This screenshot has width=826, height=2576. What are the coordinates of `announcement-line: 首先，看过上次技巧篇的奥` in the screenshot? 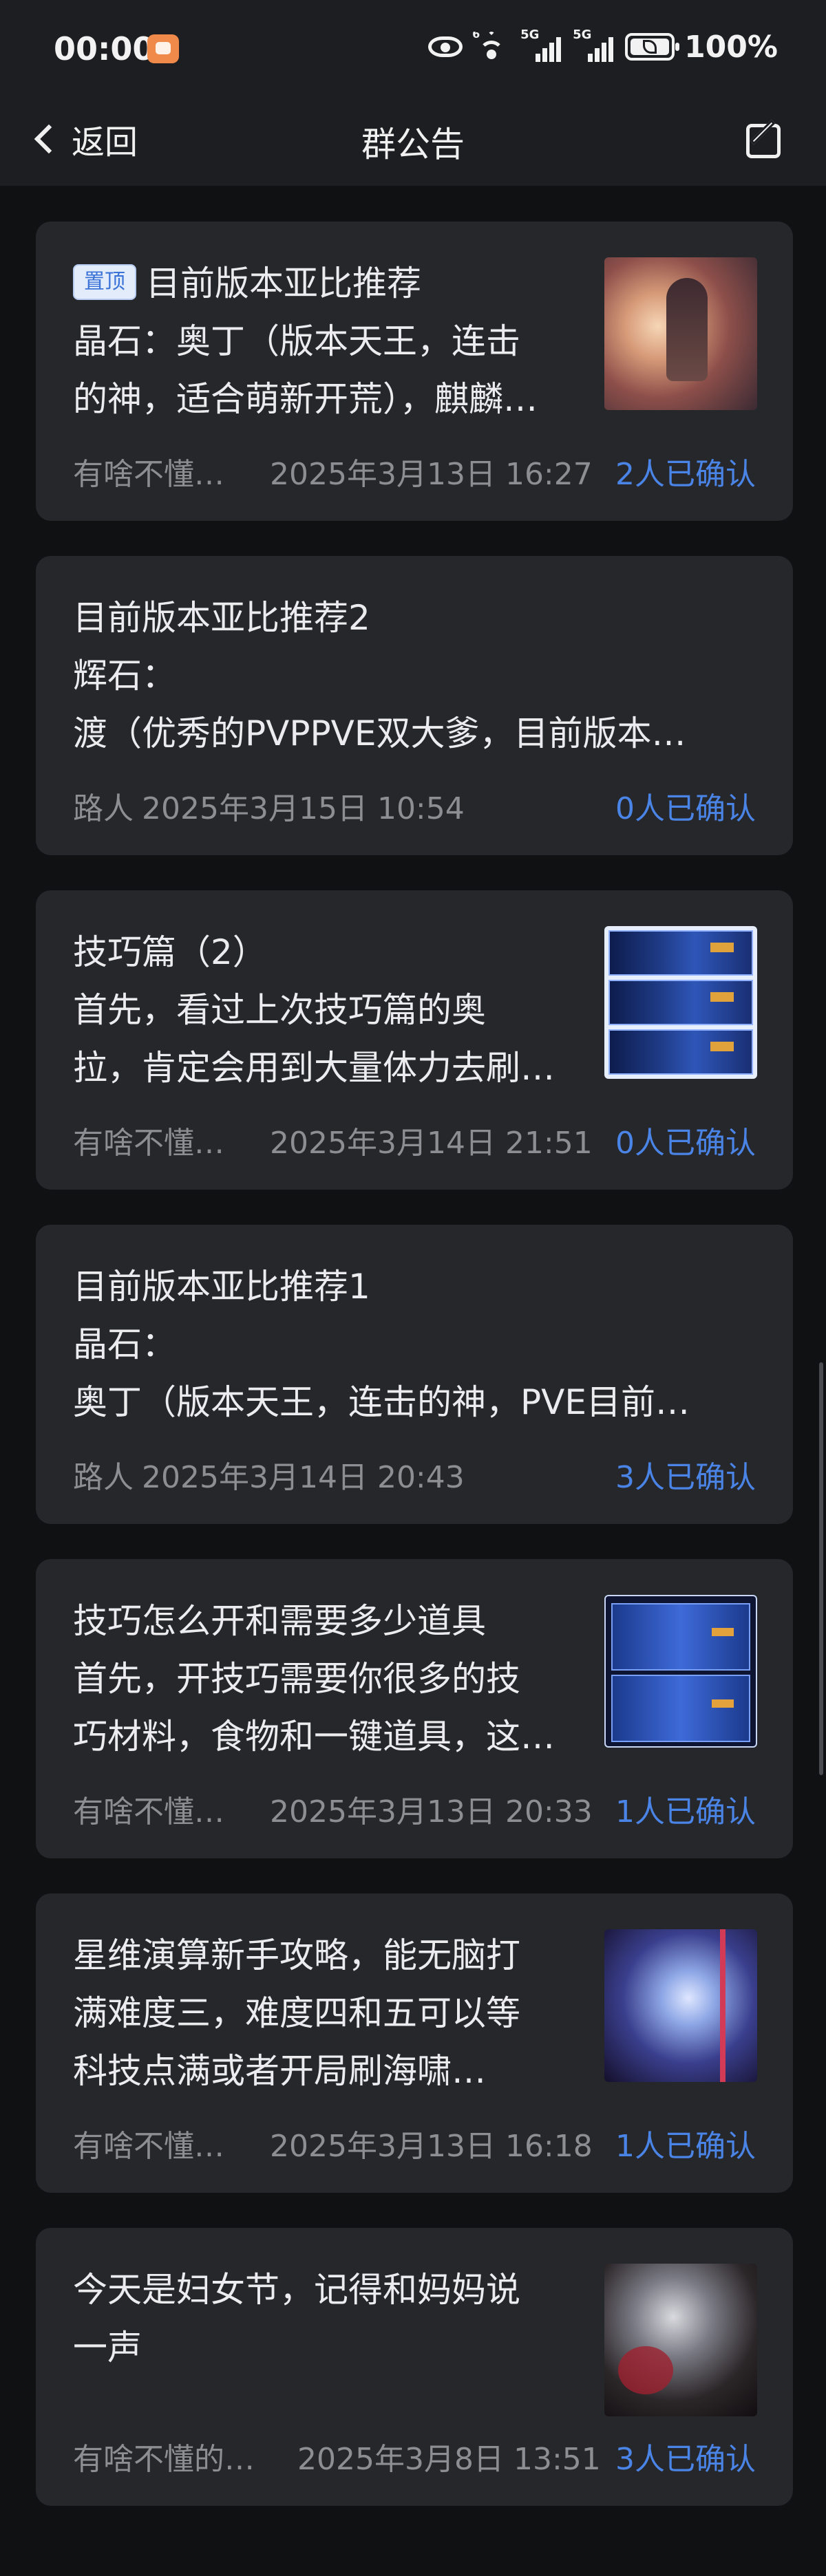 It's located at (279, 1010).